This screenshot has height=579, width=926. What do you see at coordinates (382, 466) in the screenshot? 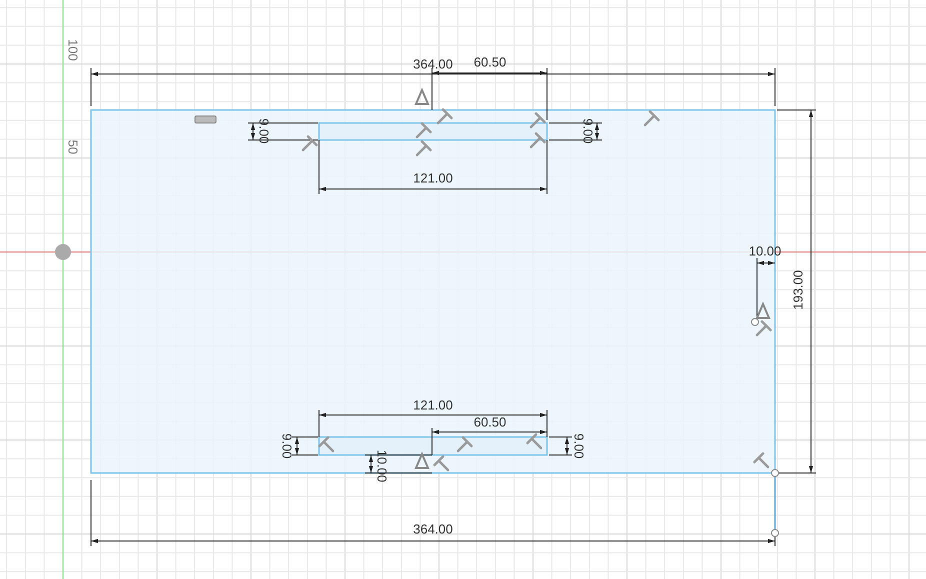
I see `dimension-label: 10.00` at bounding box center [382, 466].